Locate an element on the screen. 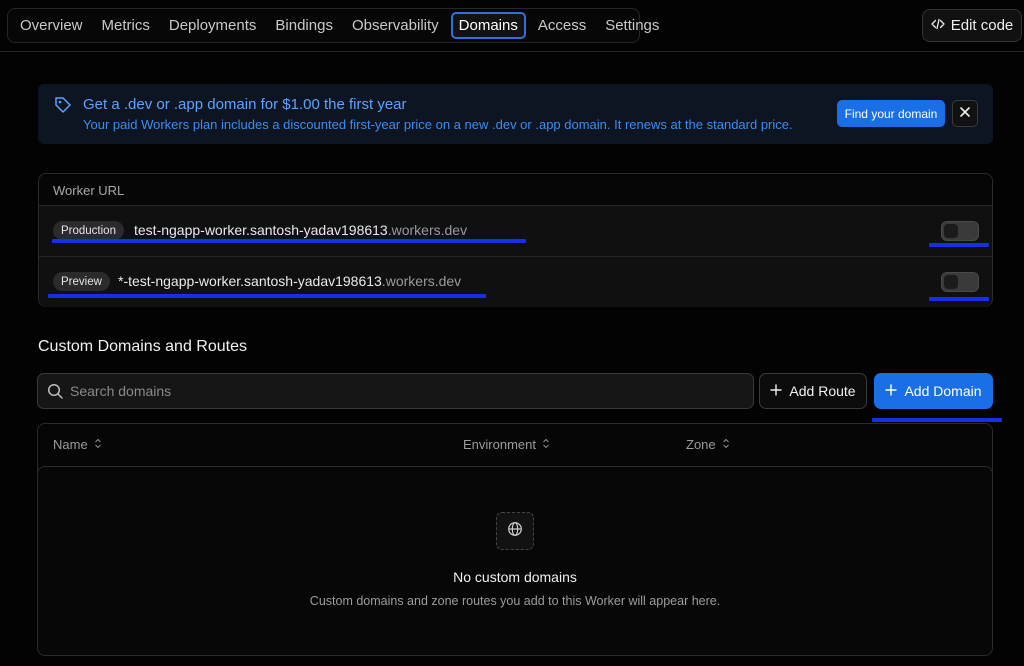  annotation-underline-production-toggle is located at coordinates (959, 245).